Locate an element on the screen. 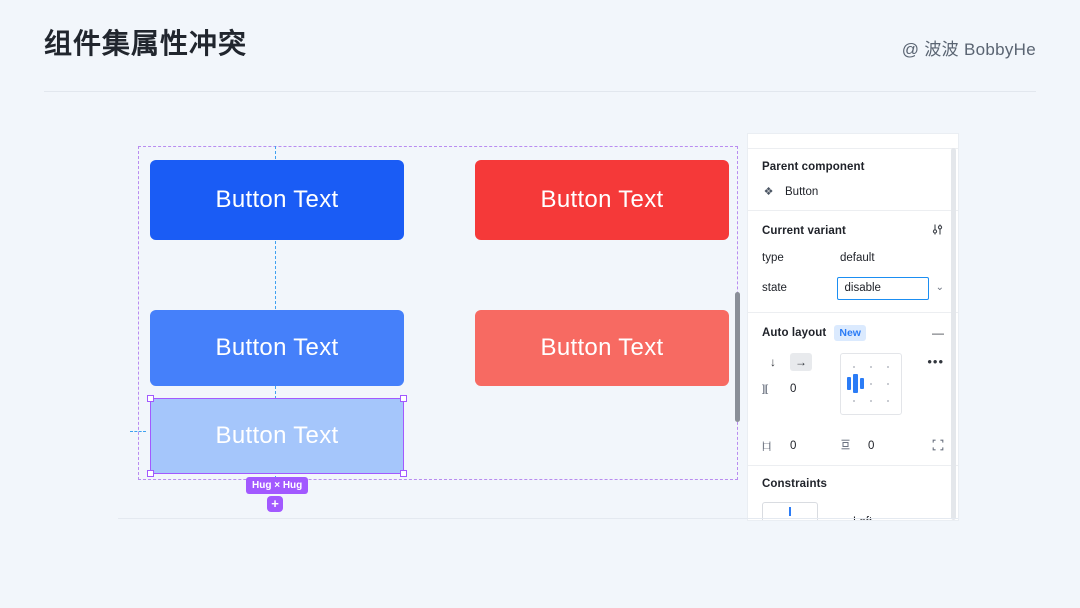 The height and width of the screenshot is (608, 1080). variant-property-state: state disable ⌄ is located at coordinates (853, 288).